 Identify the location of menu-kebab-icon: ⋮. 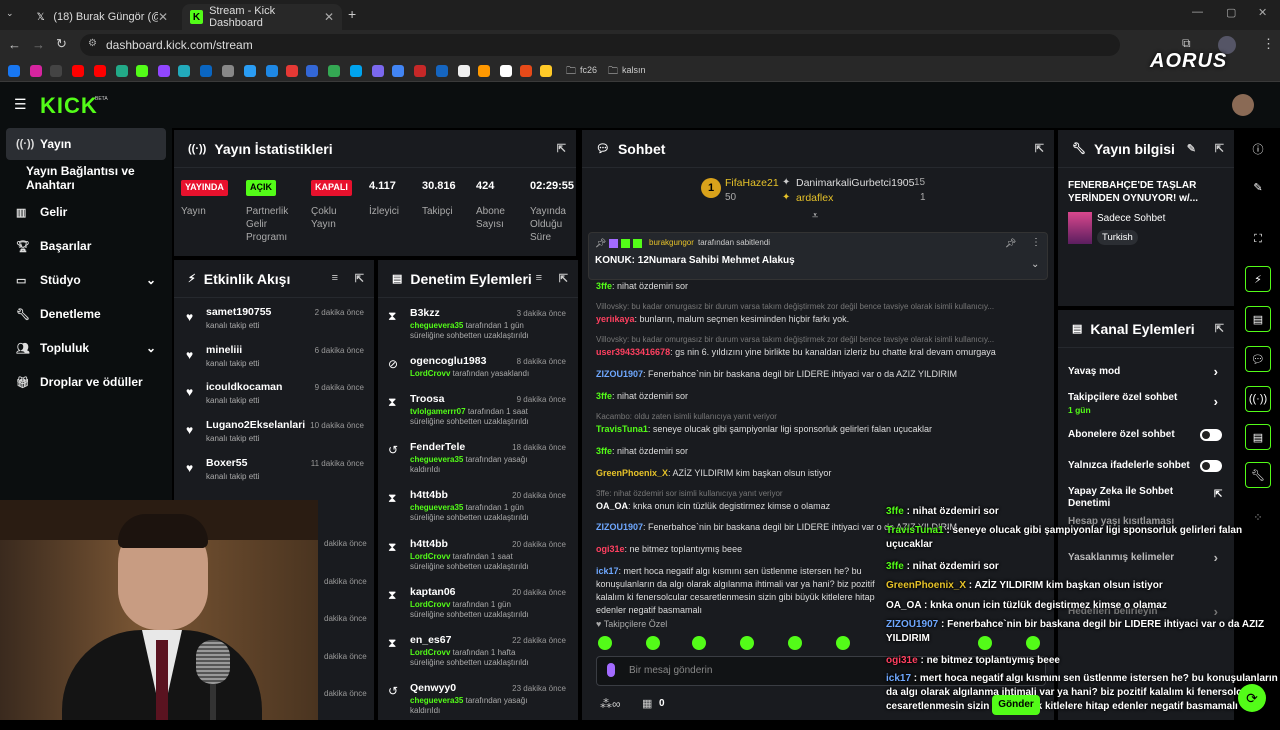
(1268, 44).